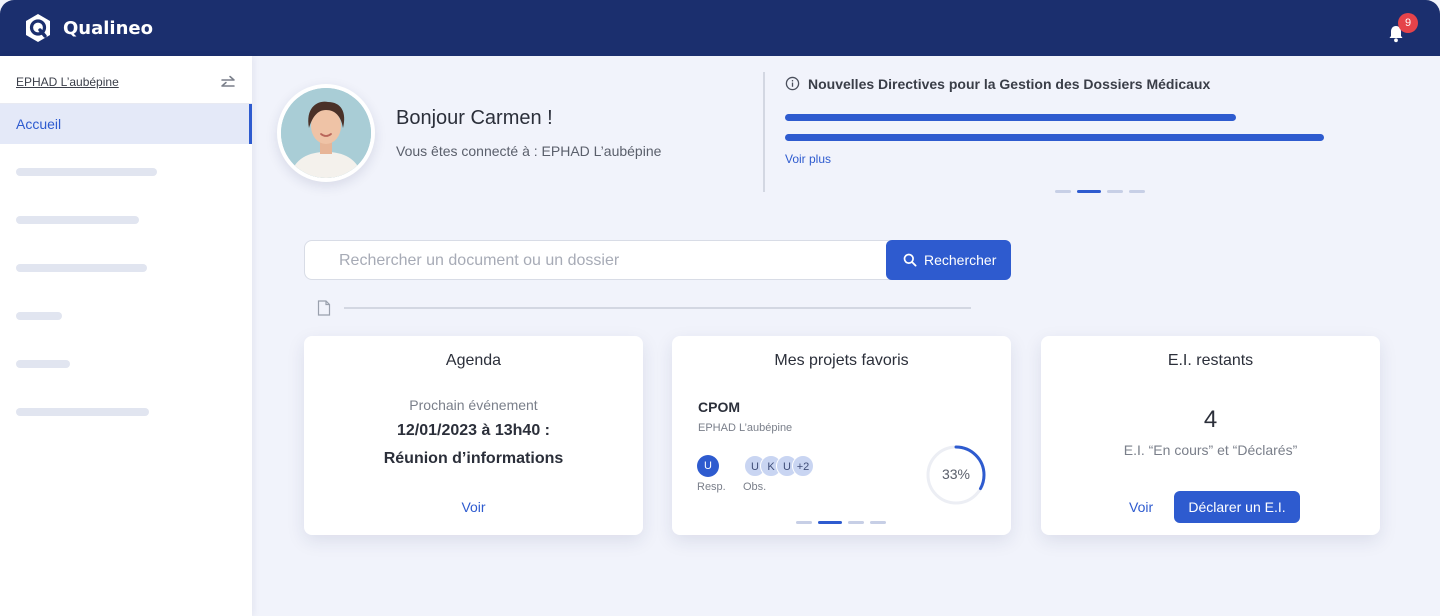  I want to click on connected-to-text: Vous êtes connecté à : EPHAD L’aubépine, so click(529, 151).